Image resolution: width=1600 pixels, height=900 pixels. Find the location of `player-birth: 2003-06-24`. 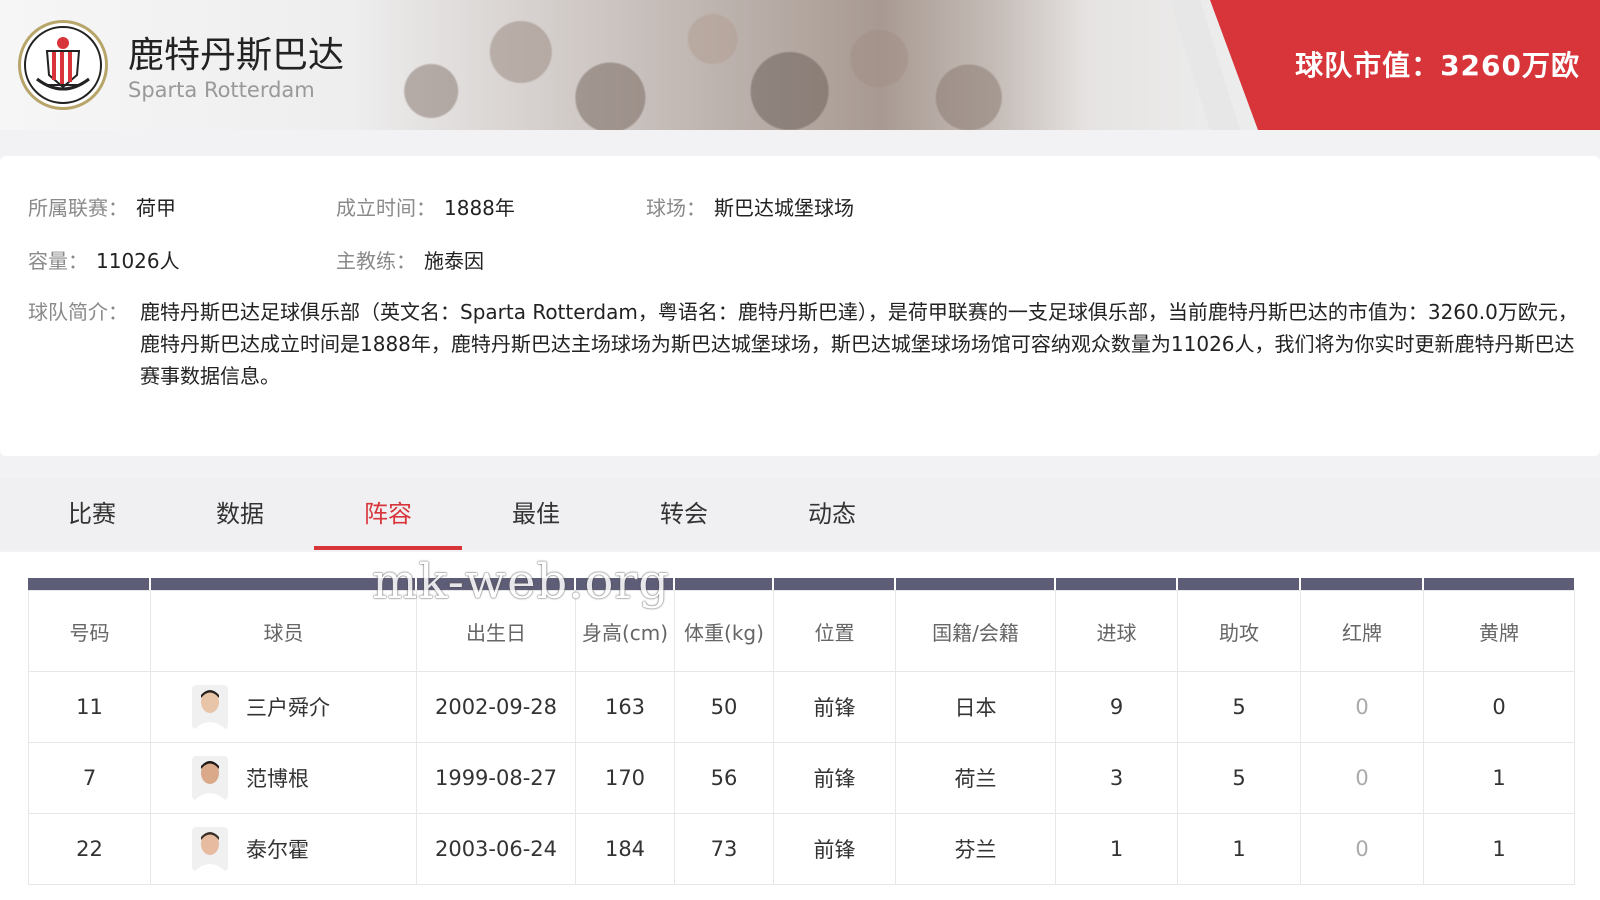

player-birth: 2003-06-24 is located at coordinates (496, 849).